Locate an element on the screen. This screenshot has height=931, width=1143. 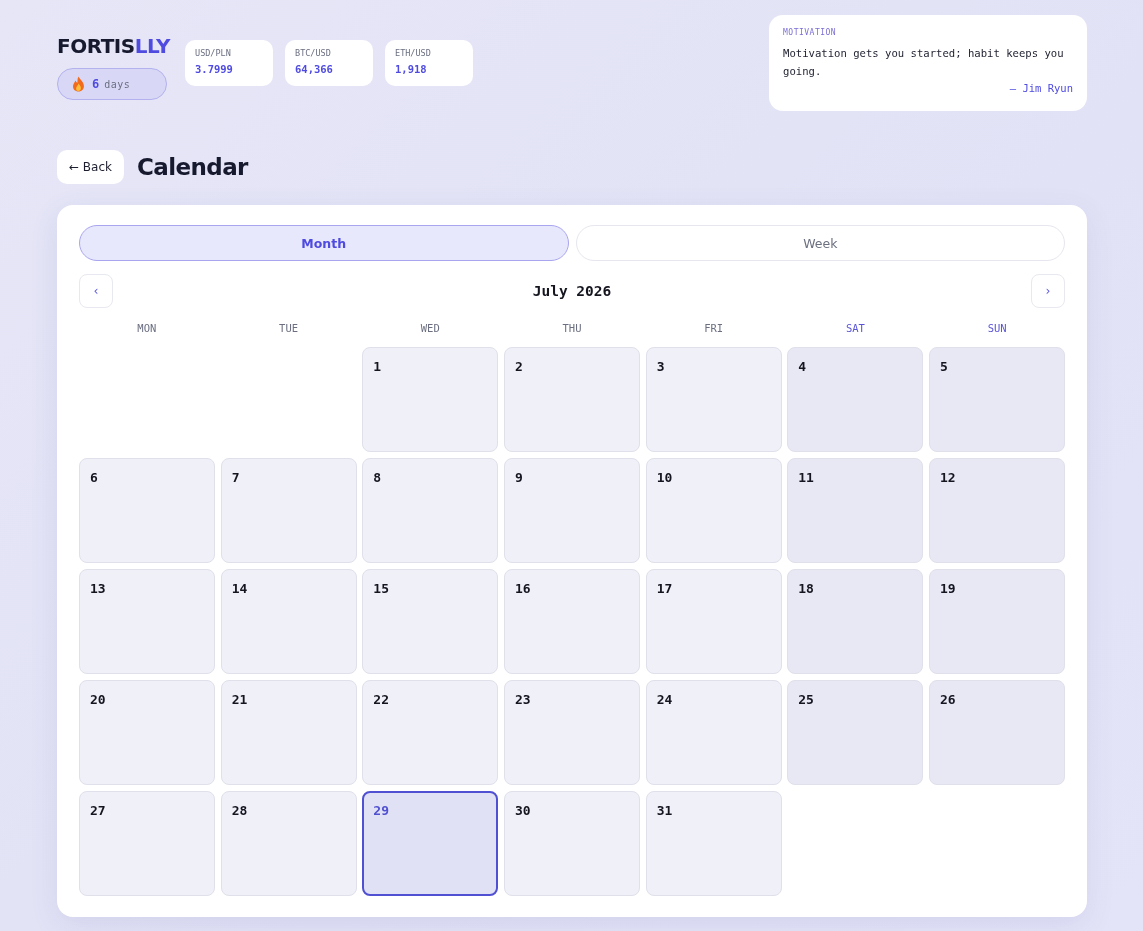
day-cell: 25 is located at coordinates (855, 732).